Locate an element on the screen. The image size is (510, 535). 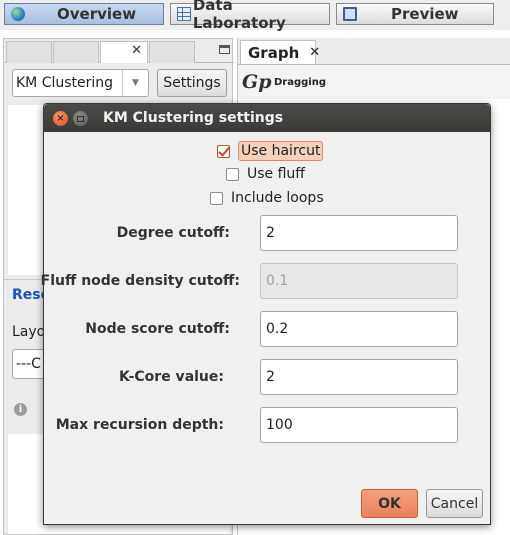
mode-label: Dragging is located at coordinates (300, 82).